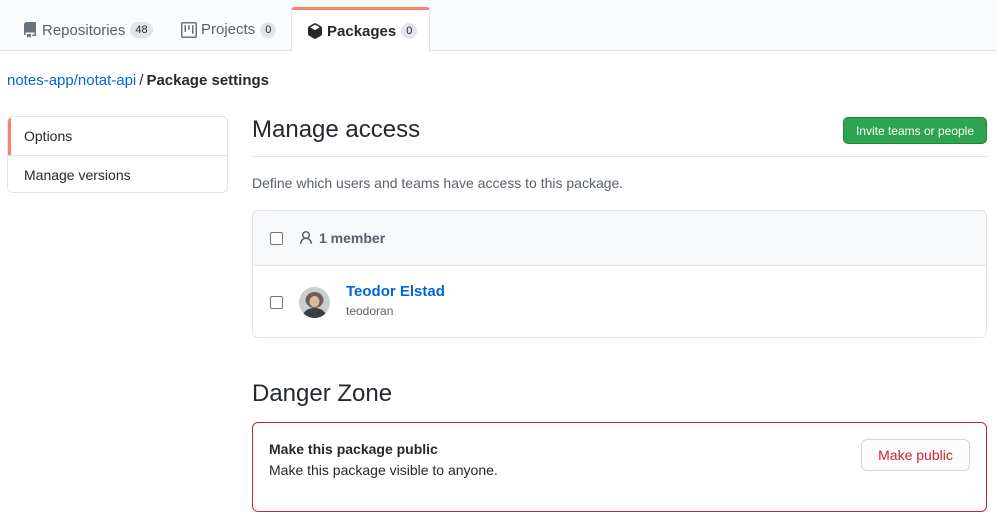 The width and height of the screenshot is (997, 512). Describe the element at coordinates (915, 455) in the screenshot. I see `make-public-button: Make public` at that location.